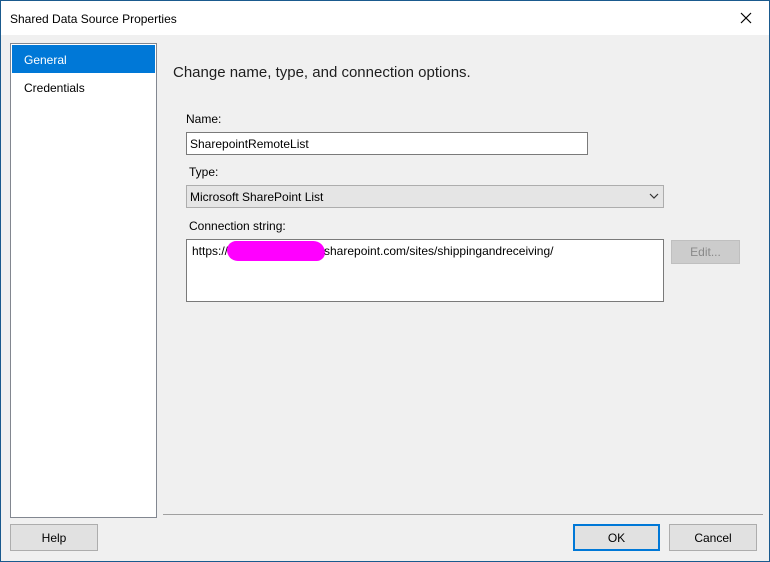  Describe the element at coordinates (83, 59) in the screenshot. I see `nav-item-general: General` at that location.